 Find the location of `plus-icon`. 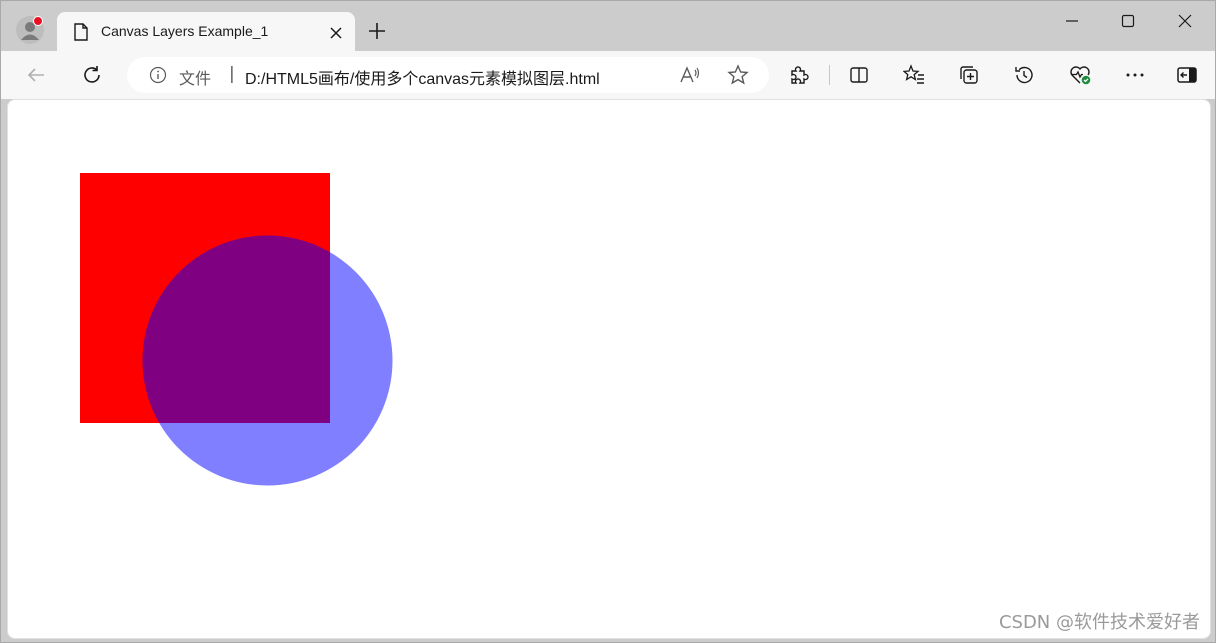

plus-icon is located at coordinates (377, 31).